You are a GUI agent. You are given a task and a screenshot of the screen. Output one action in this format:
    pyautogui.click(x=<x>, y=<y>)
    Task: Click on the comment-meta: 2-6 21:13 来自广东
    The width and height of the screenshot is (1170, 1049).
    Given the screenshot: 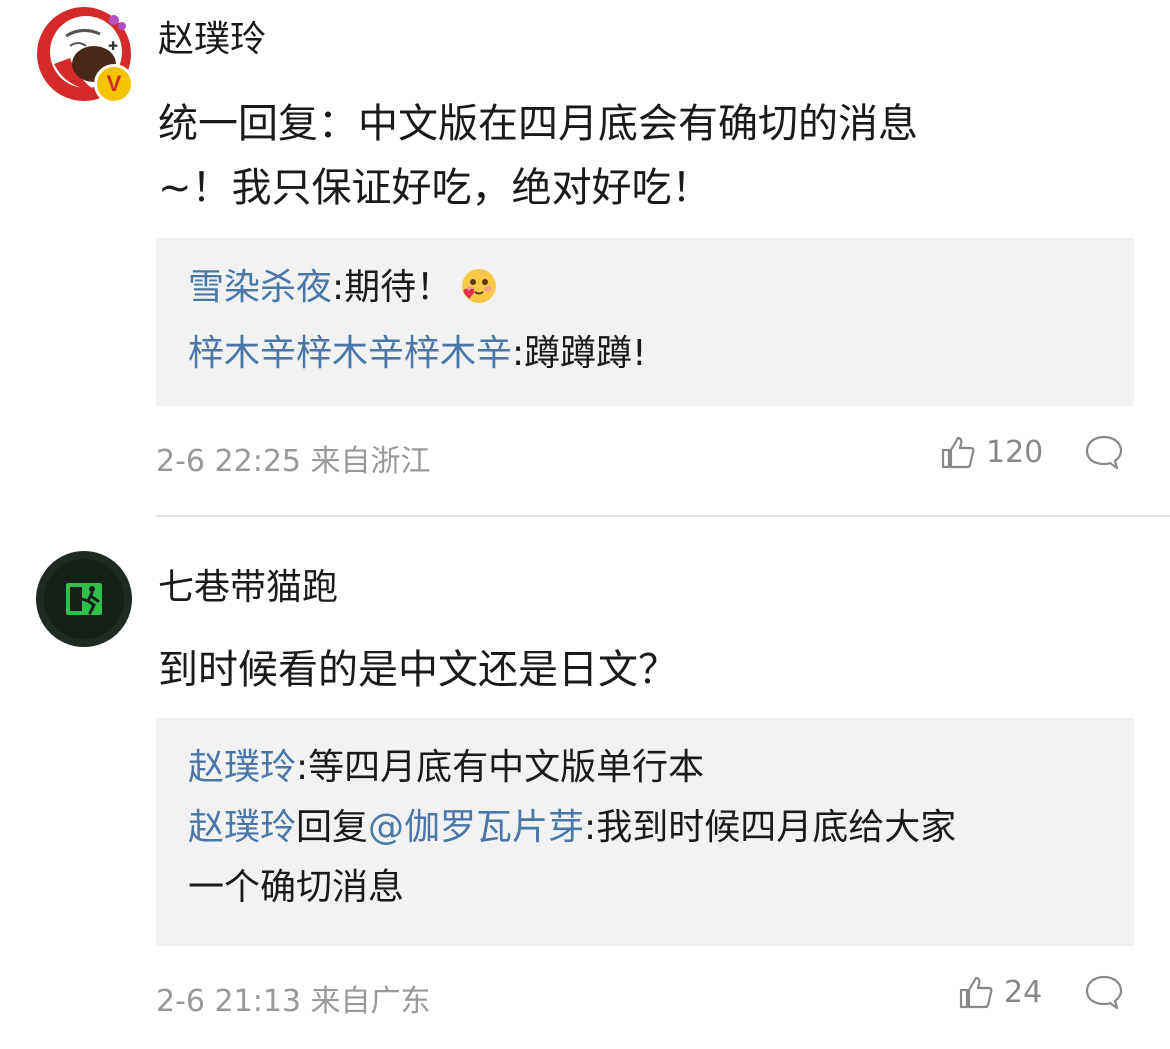 What is the action you would take?
    pyautogui.click(x=293, y=1001)
    